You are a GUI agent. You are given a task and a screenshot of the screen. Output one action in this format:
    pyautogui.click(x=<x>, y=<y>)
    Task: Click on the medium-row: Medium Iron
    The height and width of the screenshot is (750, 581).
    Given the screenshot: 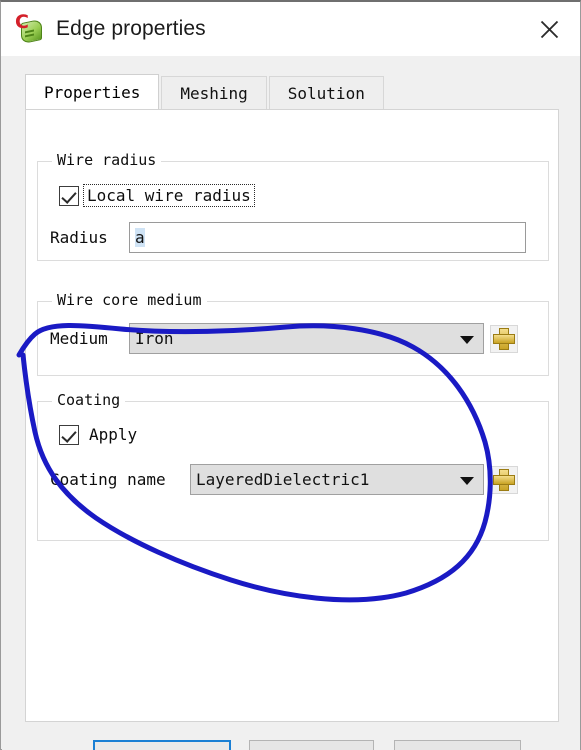 What is the action you would take?
    pyautogui.click(x=284, y=338)
    